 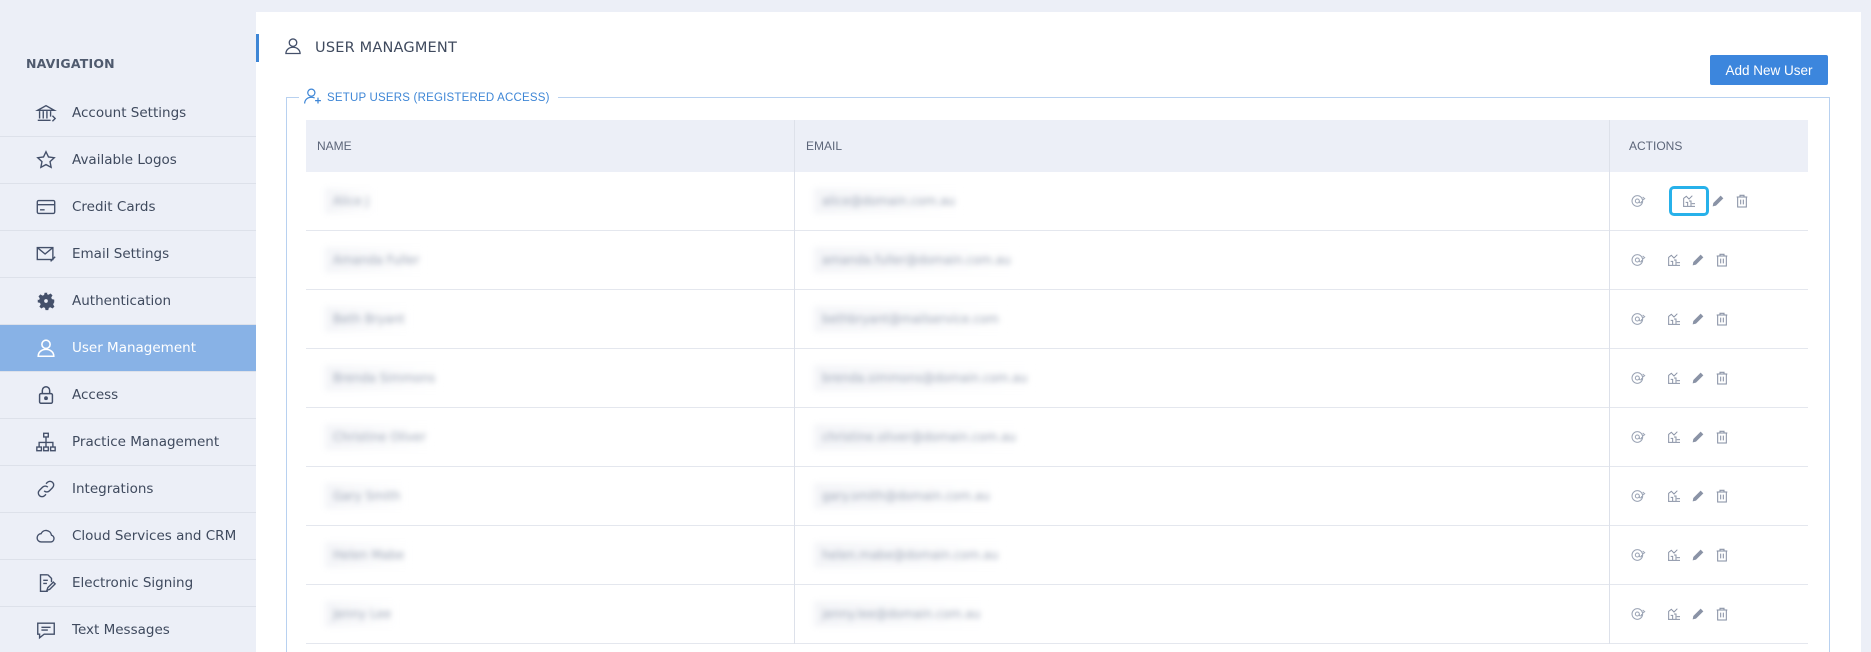 I want to click on sidebar-item-text-messages: Text Messages, so click(x=128, y=629).